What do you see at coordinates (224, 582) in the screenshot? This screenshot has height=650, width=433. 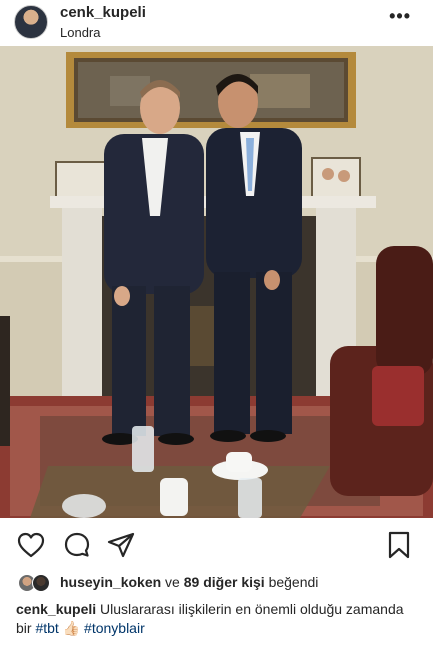 I see `likes-others: 89 diğer kişi` at bounding box center [224, 582].